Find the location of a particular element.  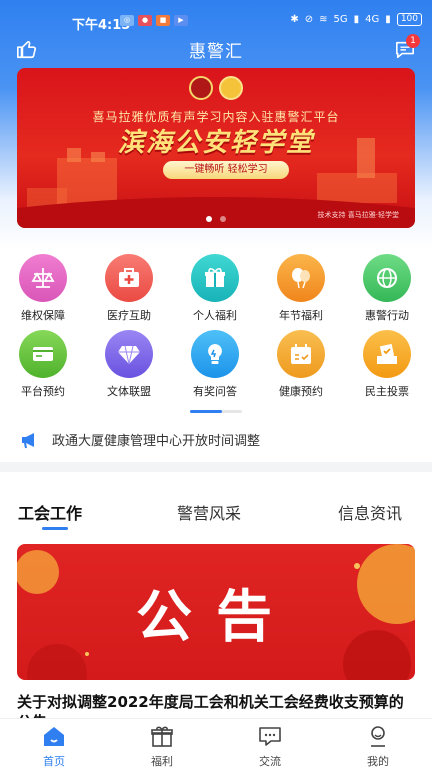

page-title: 惠警汇 is located at coordinates (216, 52).